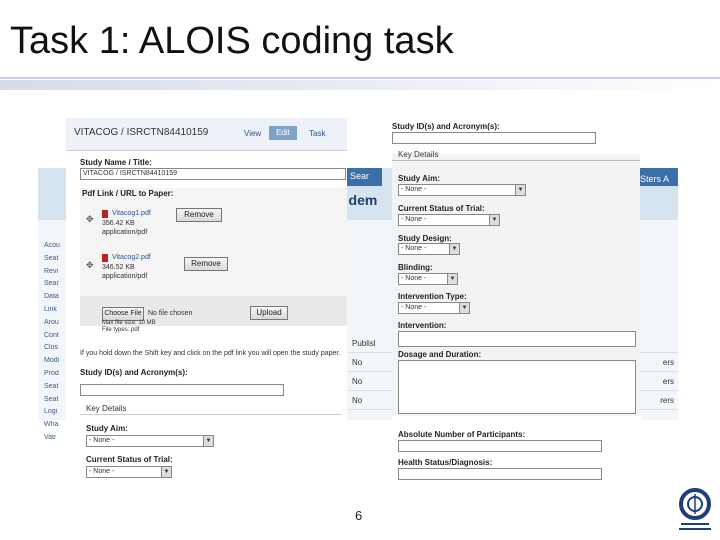 The height and width of the screenshot is (540, 720). Describe the element at coordinates (317, 133) in the screenshot. I see `tab-task: Task` at that location.